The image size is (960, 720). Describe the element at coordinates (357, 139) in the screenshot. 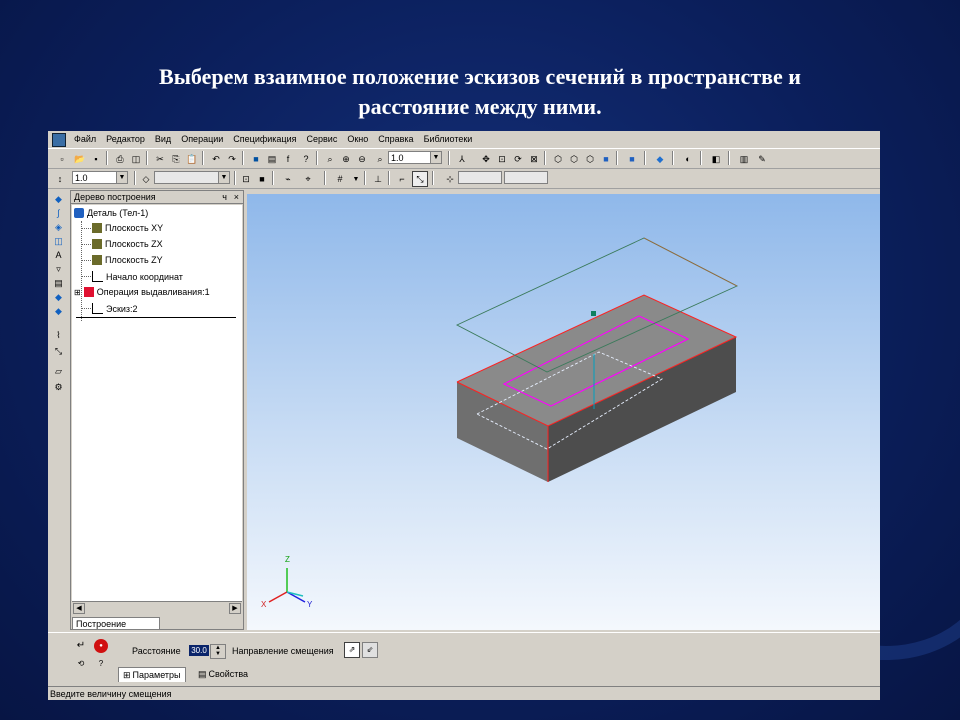

I see `menu-window: Окно` at that location.